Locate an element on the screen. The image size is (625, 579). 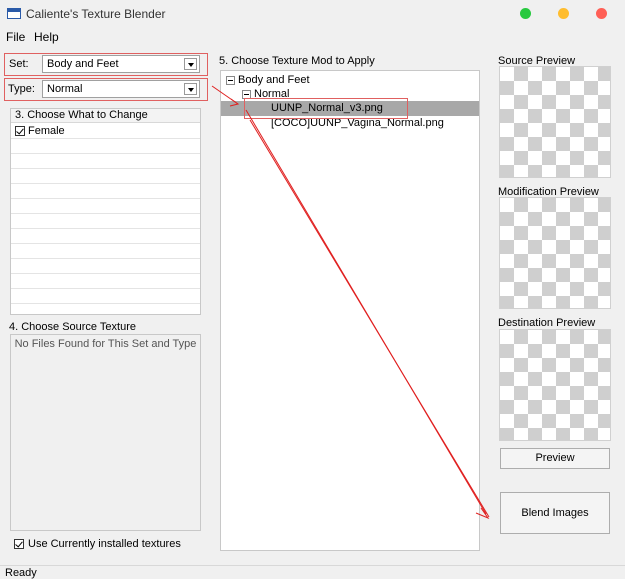
arrowhead-icon is located at coordinates (234, 102).